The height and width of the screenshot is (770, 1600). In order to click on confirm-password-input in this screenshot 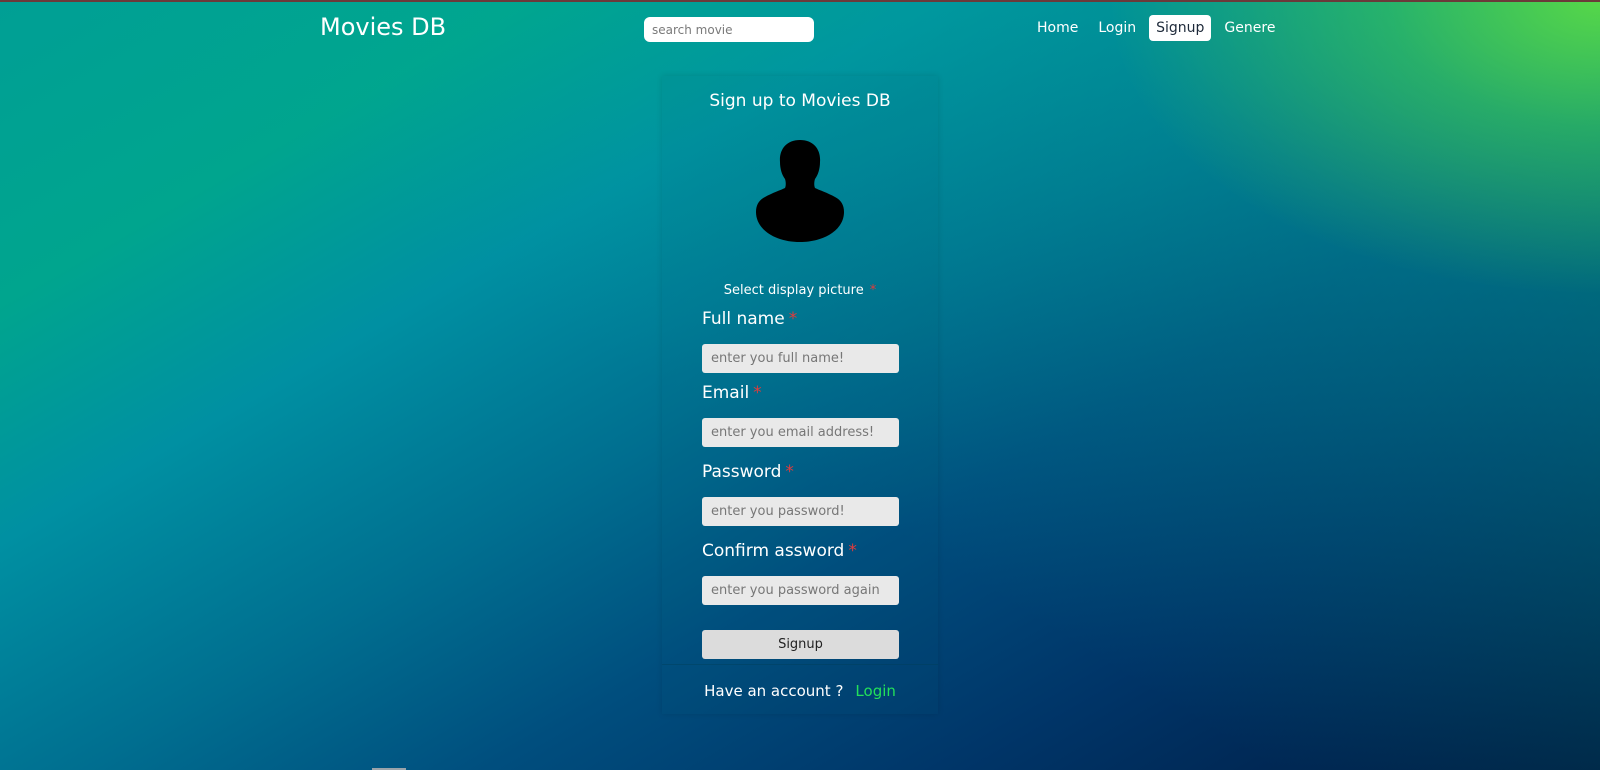, I will do `click(800, 590)`.